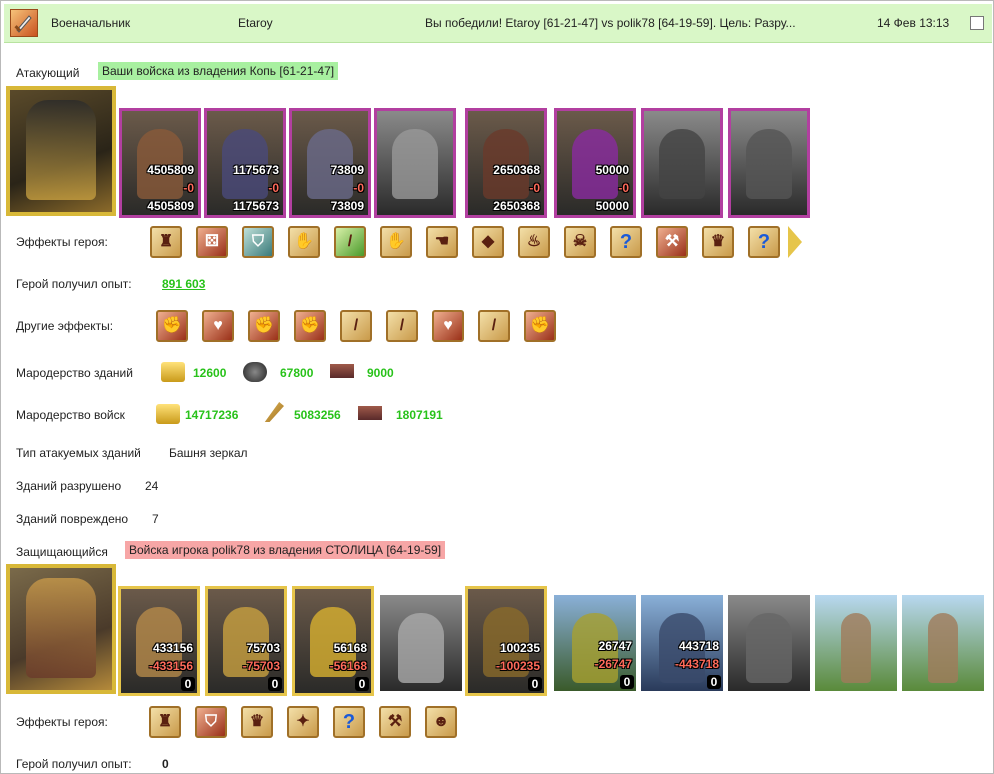 Image resolution: width=994 pixels, height=774 pixels. Describe the element at coordinates (274, 412) in the screenshot. I see `wheat-icon` at that location.